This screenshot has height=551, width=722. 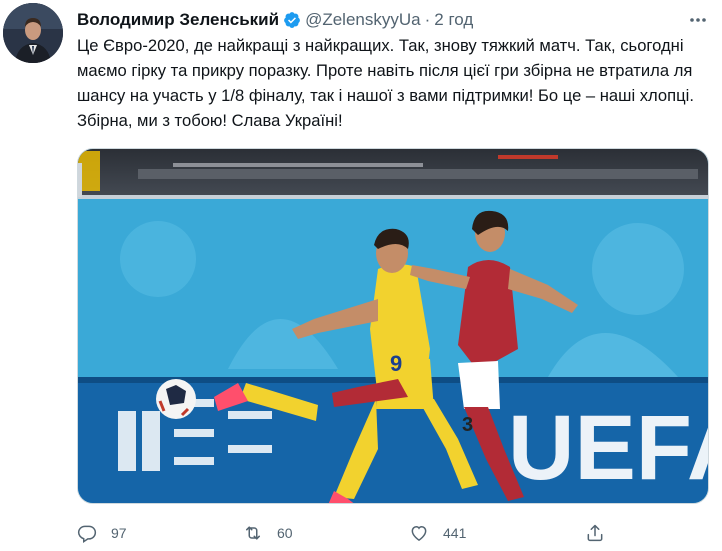 I want to click on author-handle: @ZelenskyyUa, so click(x=363, y=20).